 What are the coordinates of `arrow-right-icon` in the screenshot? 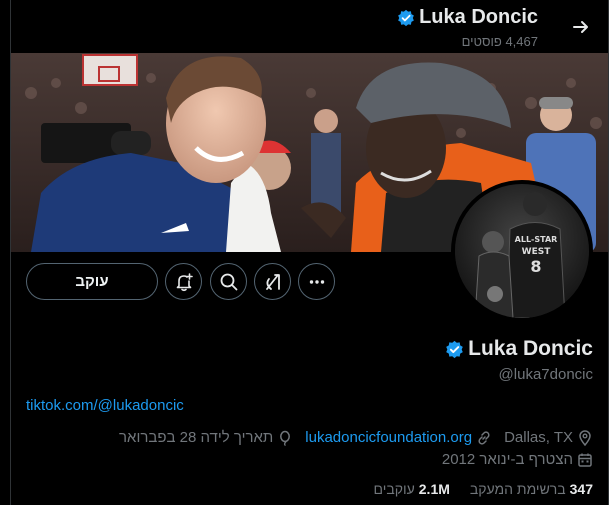 It's located at (581, 27).